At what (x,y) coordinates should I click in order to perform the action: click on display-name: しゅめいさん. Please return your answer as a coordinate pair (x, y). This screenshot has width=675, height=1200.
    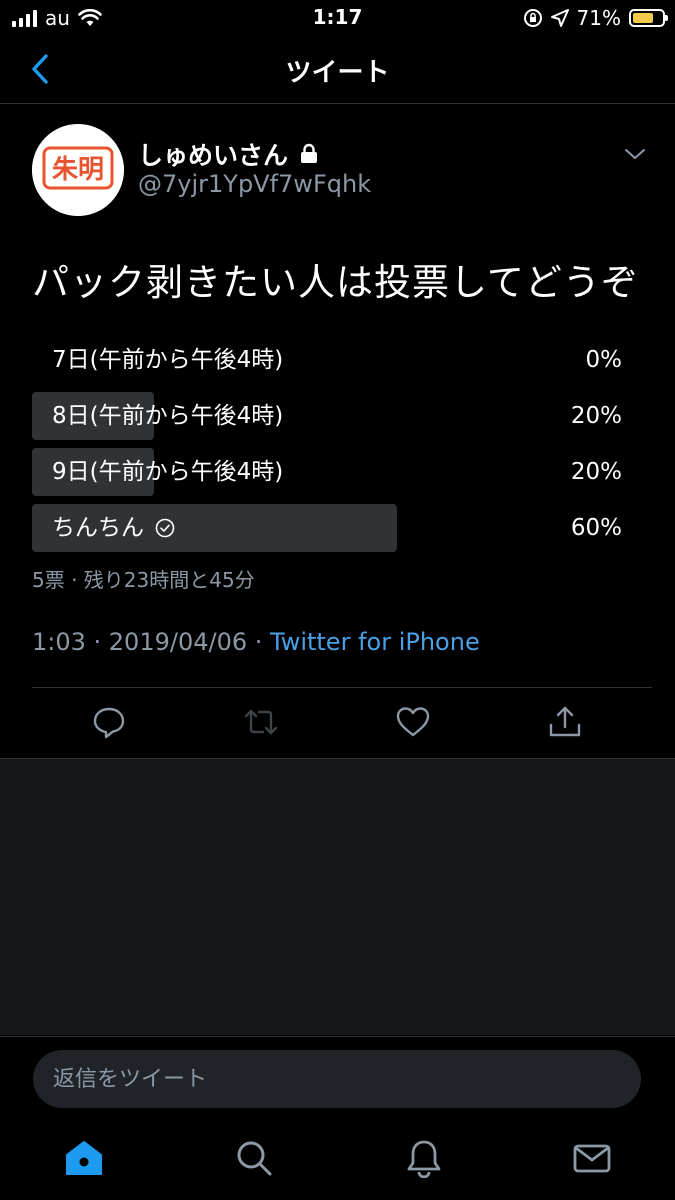
    Looking at the image, I should click on (213, 155).